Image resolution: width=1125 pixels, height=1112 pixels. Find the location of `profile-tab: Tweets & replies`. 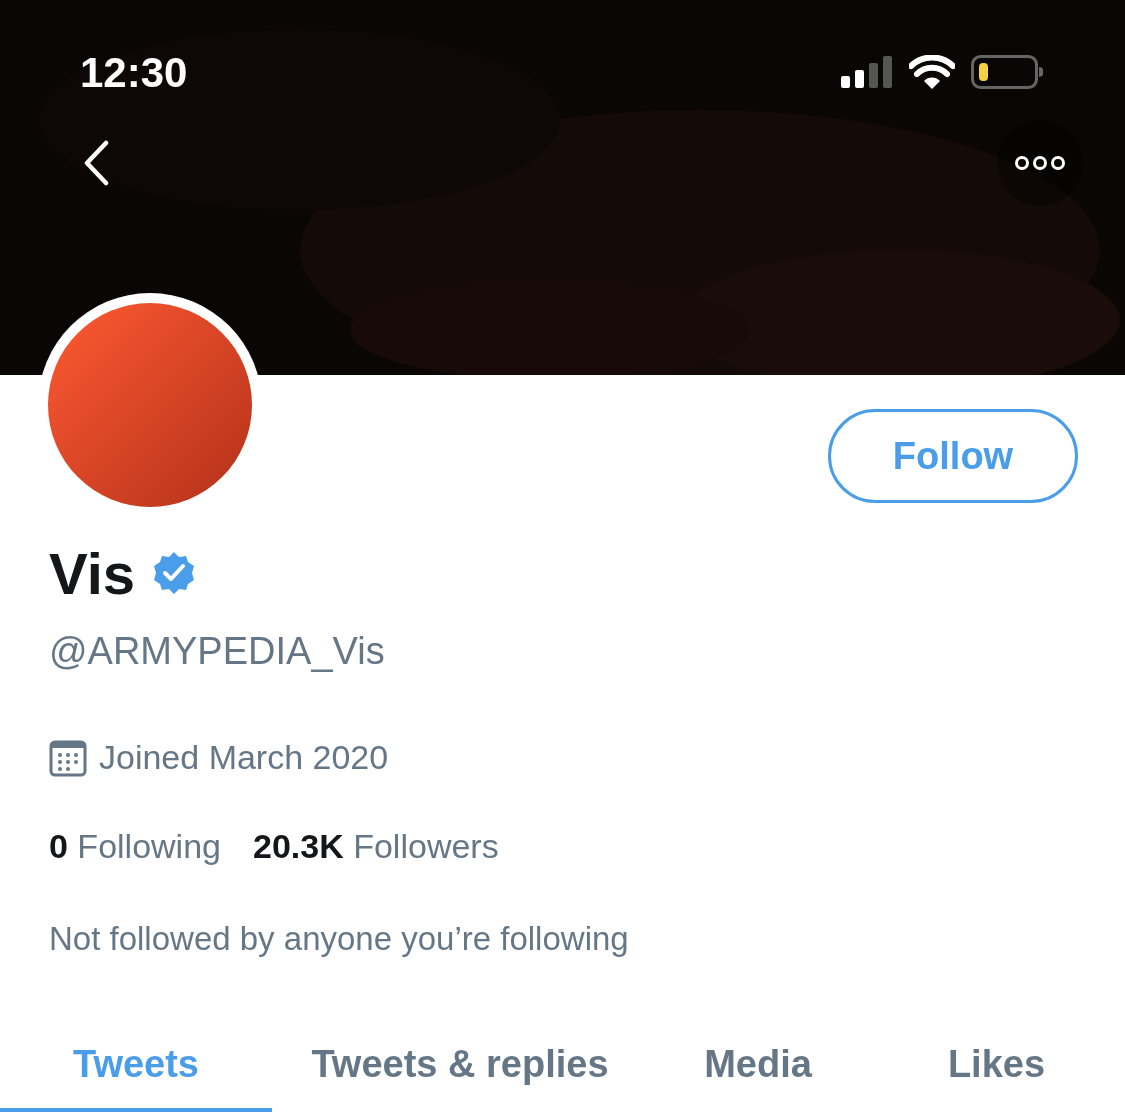

profile-tab: Tweets & replies is located at coordinates (460, 1068).